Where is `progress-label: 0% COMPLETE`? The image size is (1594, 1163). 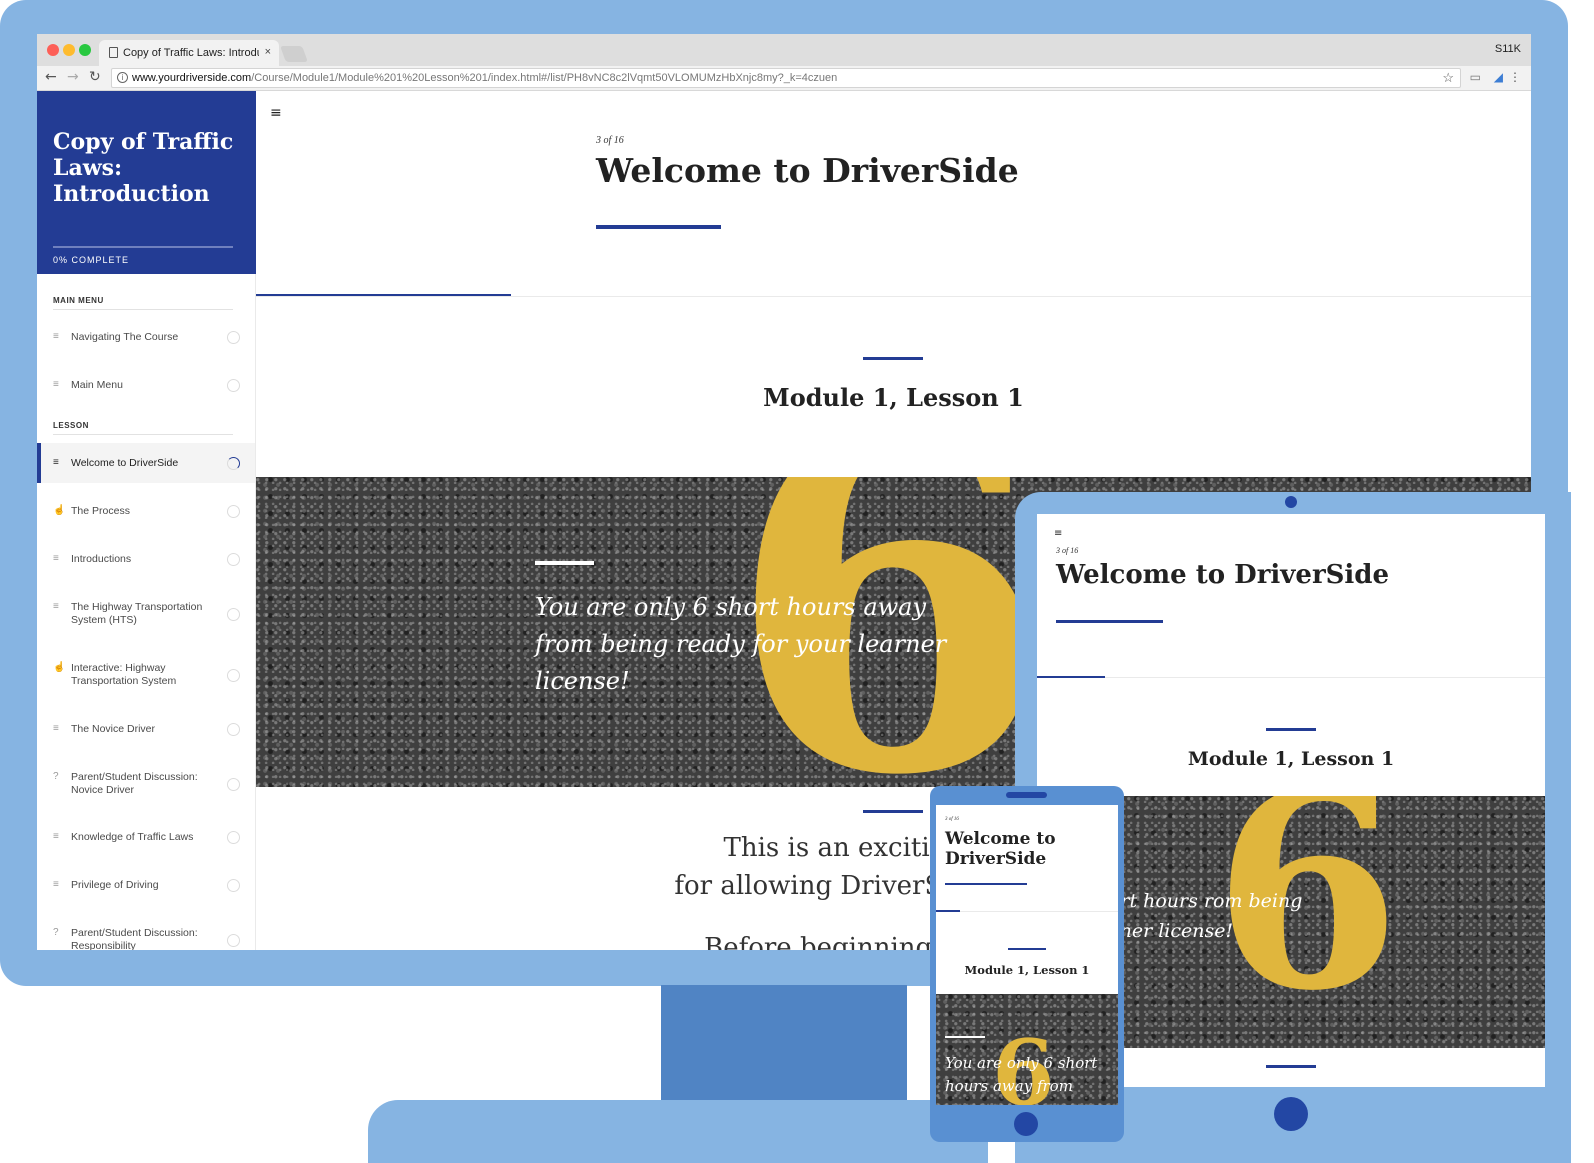
progress-label: 0% COMPLETE is located at coordinates (91, 260).